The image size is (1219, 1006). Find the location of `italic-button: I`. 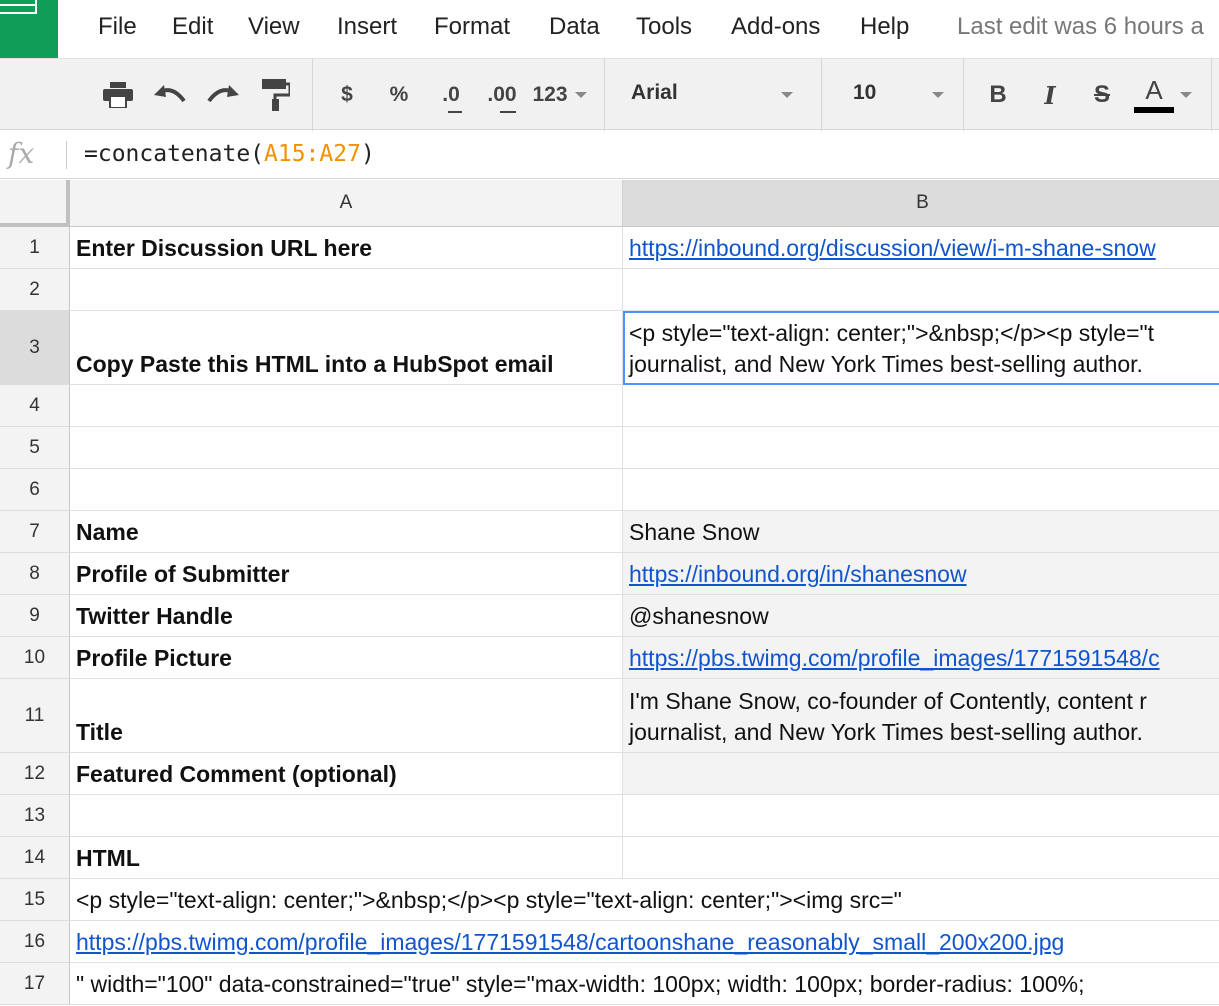

italic-button: I is located at coordinates (1050, 95).